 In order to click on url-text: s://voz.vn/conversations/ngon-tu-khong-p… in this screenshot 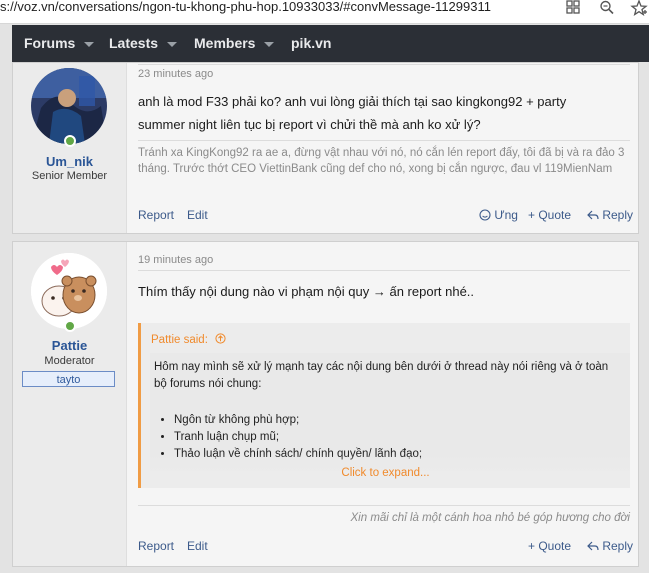, I will do `click(245, 7)`.